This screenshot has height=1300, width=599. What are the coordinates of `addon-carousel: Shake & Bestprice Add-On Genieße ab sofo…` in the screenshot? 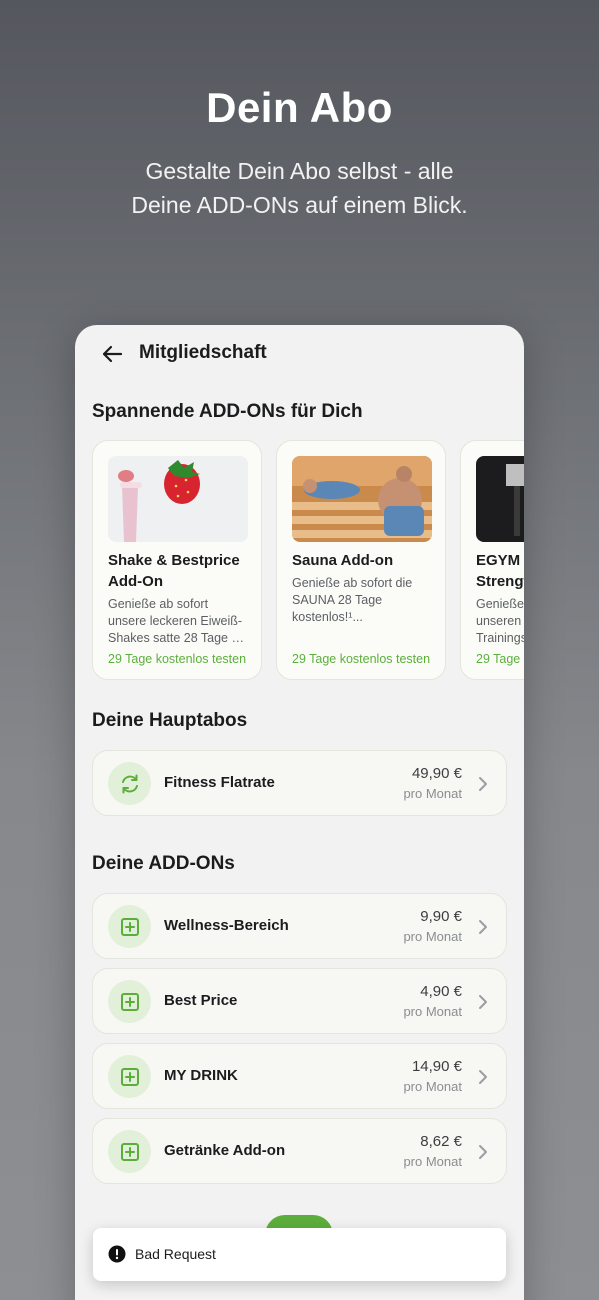 It's located at (308, 561).